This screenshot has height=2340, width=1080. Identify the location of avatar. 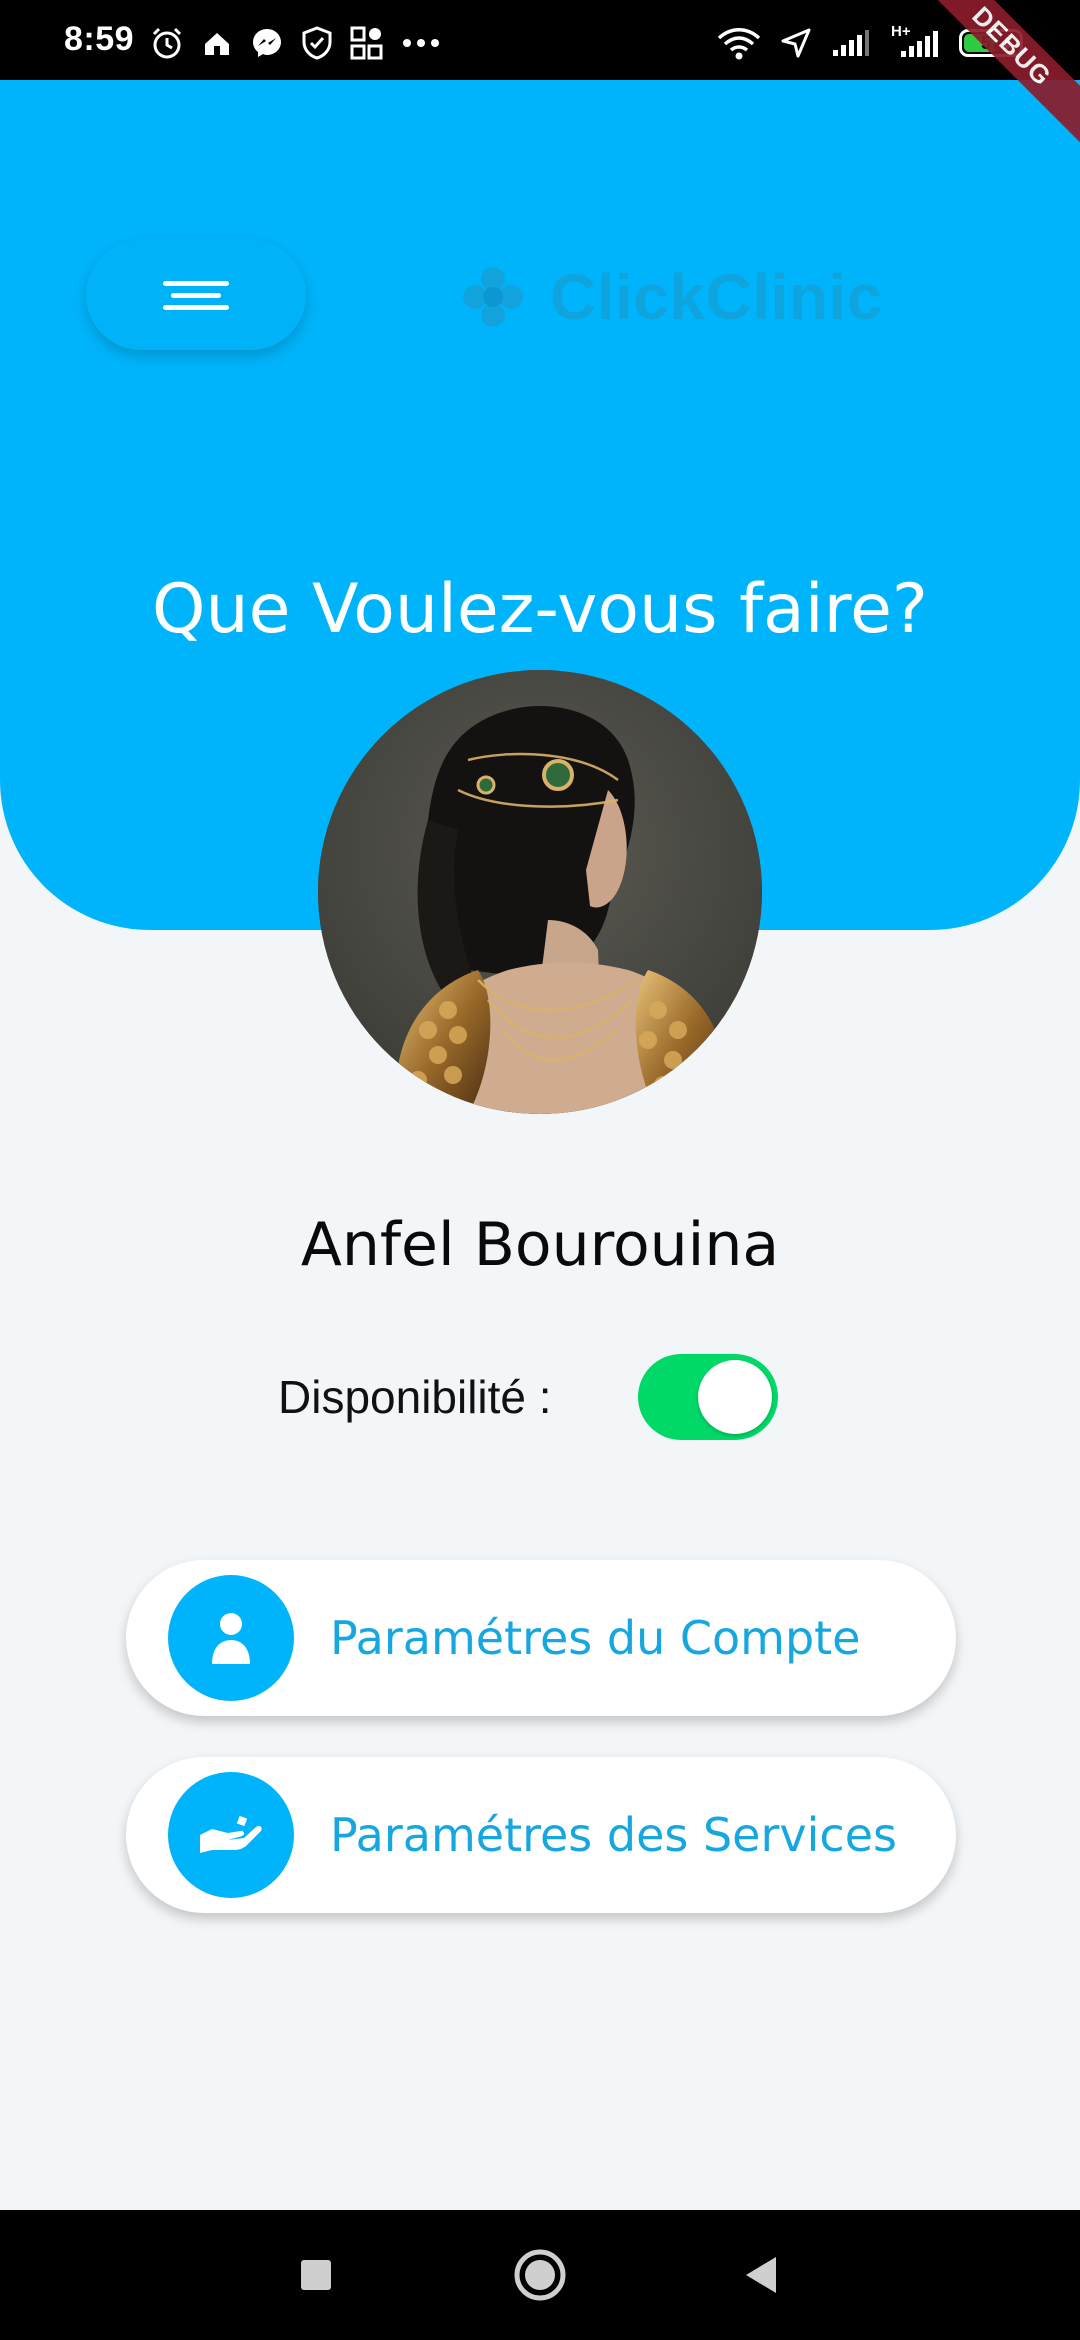
(540, 892).